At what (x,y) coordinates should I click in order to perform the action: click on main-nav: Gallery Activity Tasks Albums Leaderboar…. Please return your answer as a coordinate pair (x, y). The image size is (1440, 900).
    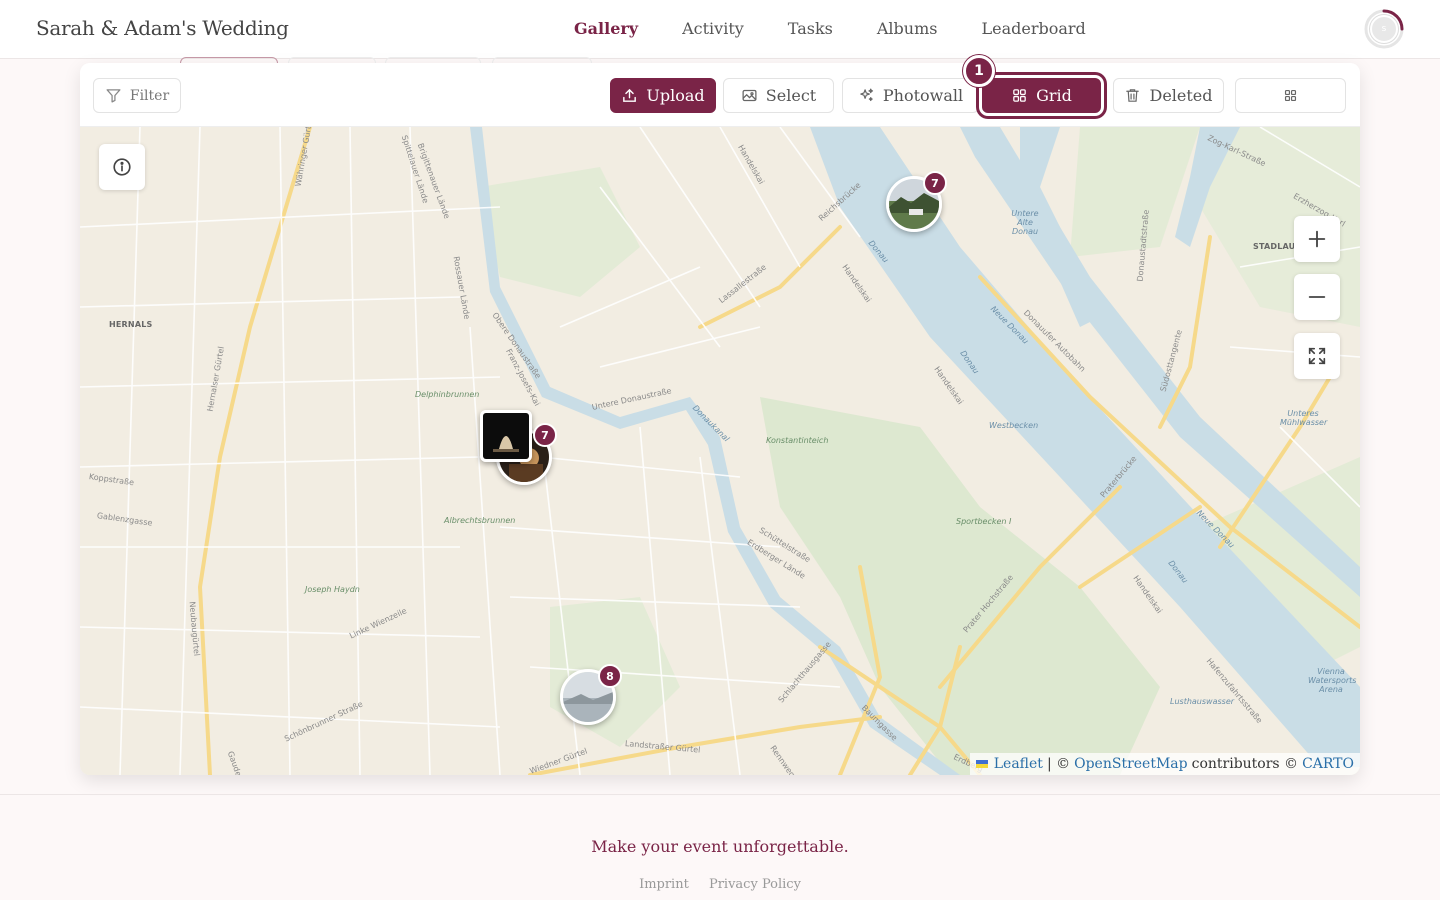
    Looking at the image, I should click on (852, 28).